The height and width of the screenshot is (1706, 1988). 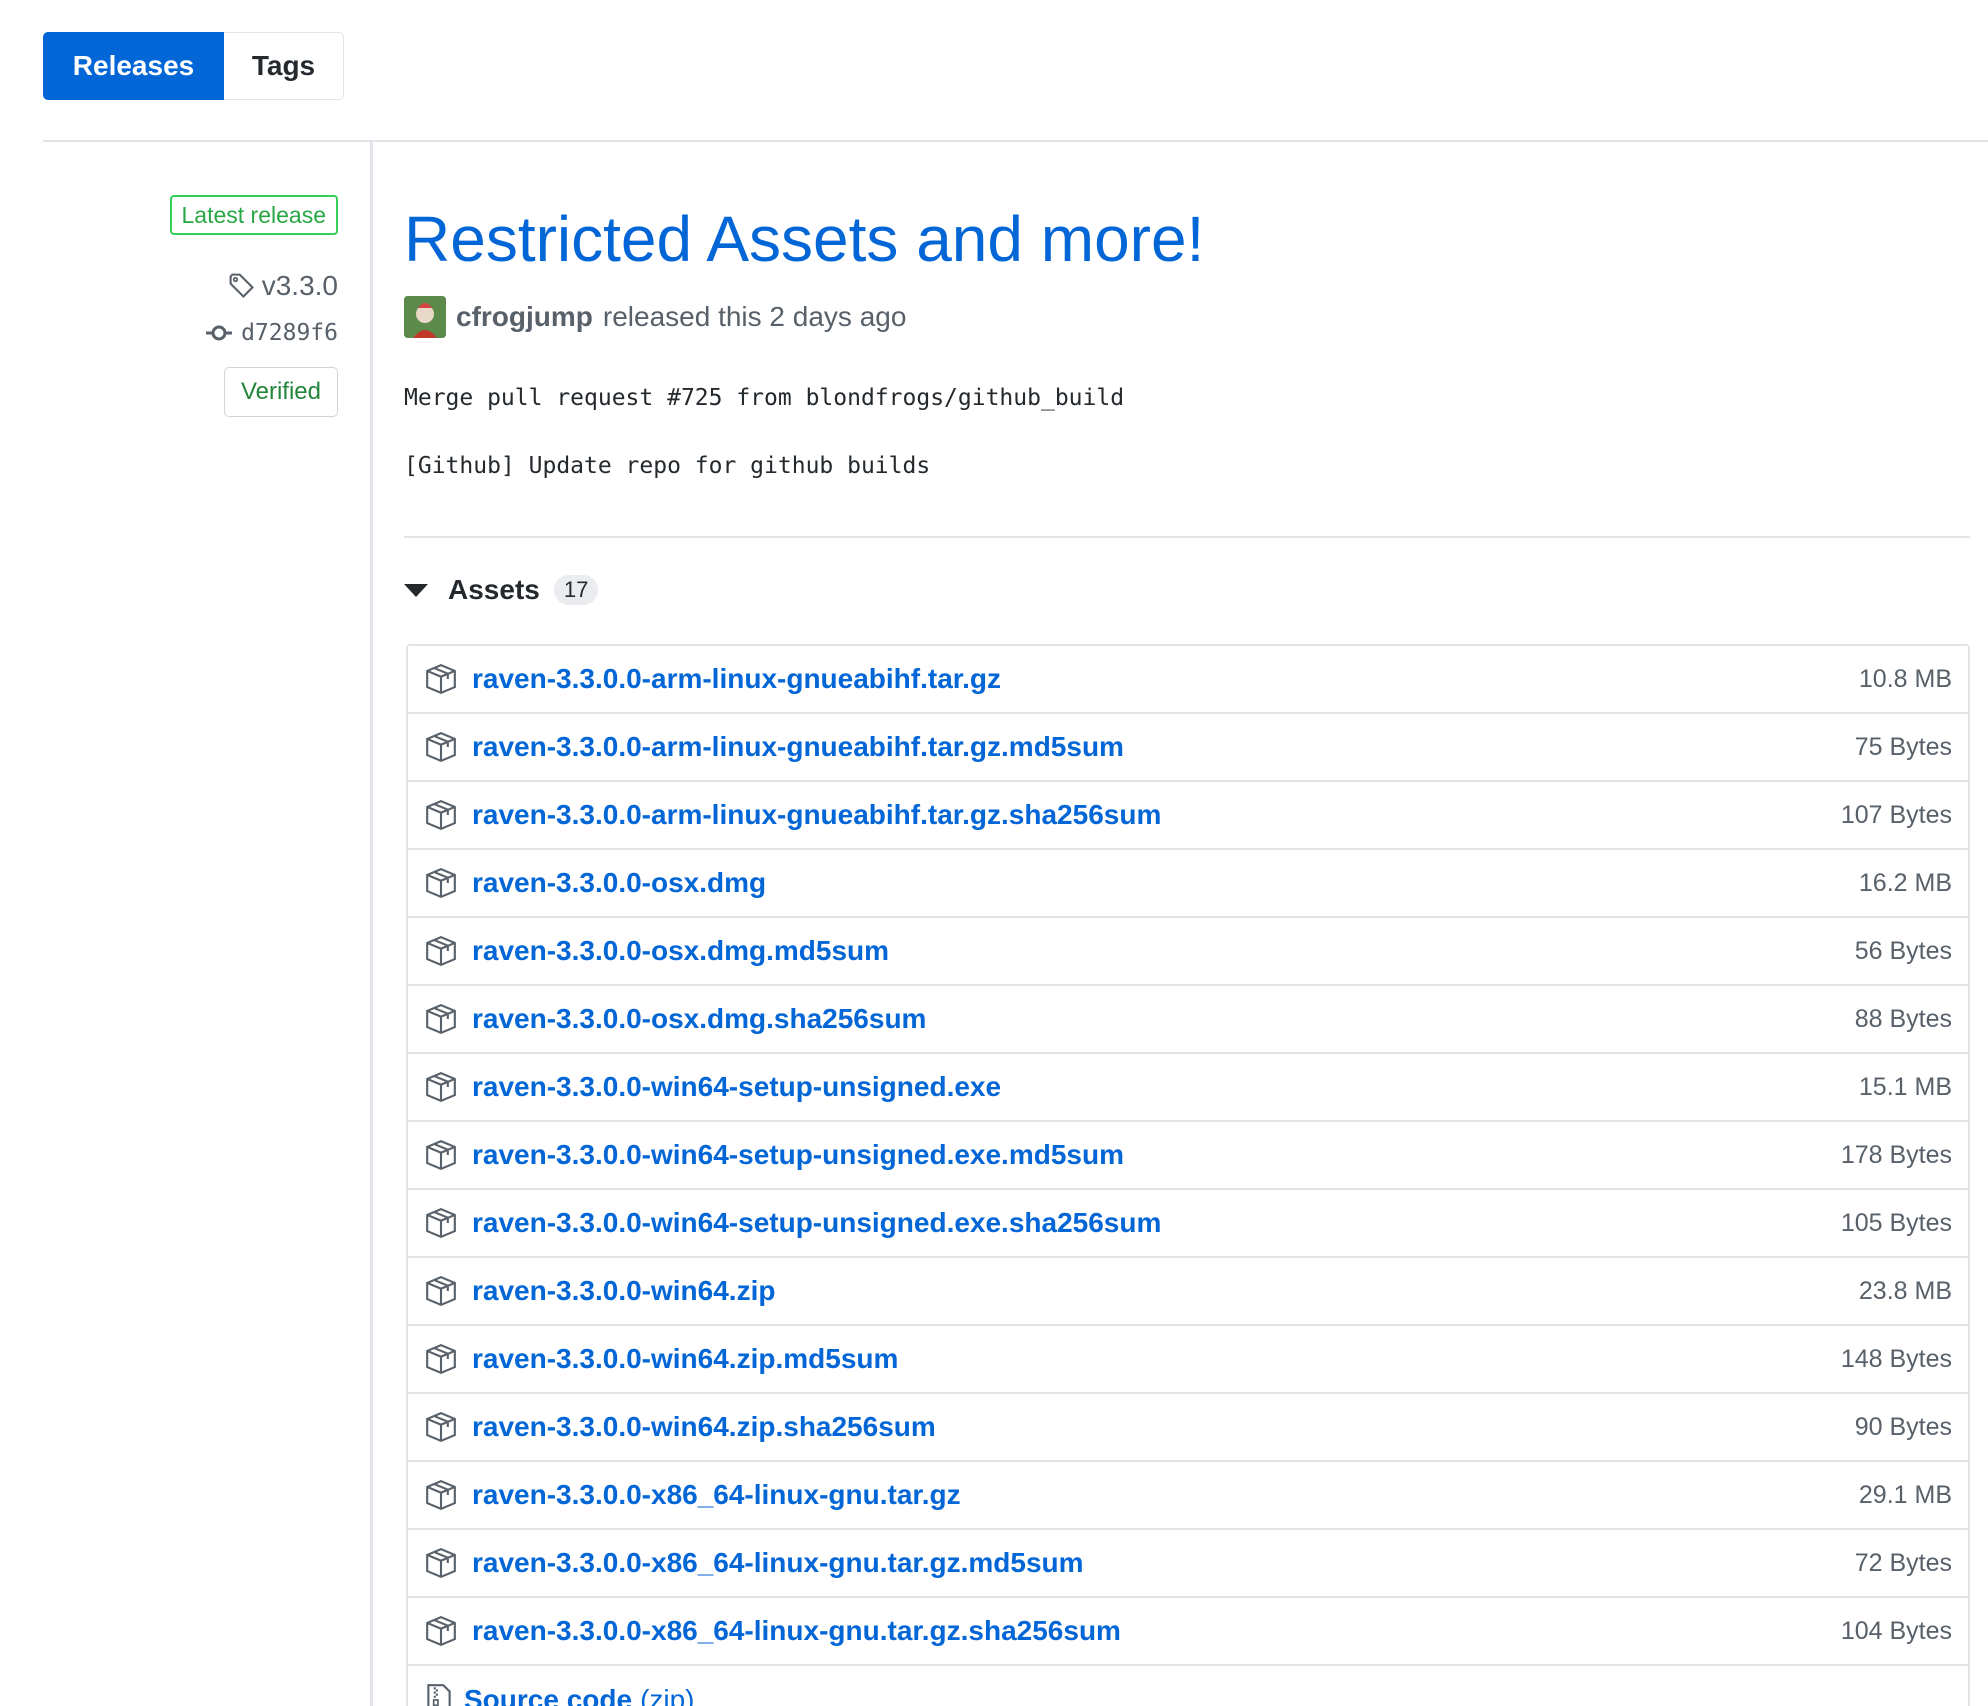 I want to click on source-code-row: Source code (zip), so click(x=1188, y=1686).